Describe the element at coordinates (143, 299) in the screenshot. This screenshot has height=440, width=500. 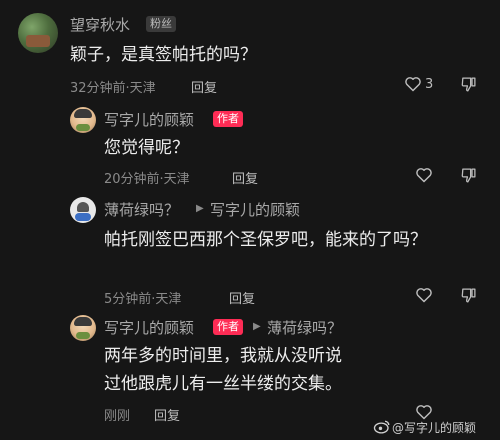
I see `comment-time-location: 5分钟前·天津` at that location.